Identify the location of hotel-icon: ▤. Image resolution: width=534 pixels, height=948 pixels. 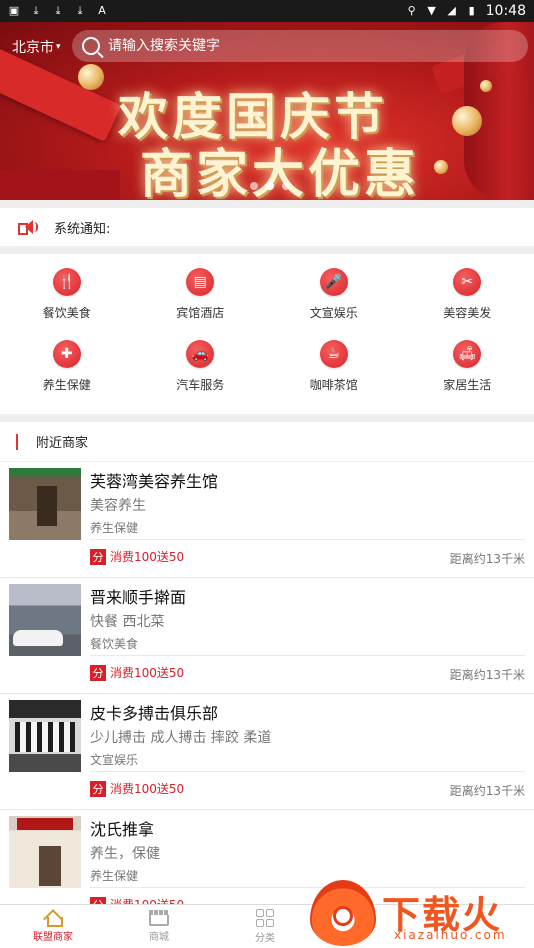
(200, 282).